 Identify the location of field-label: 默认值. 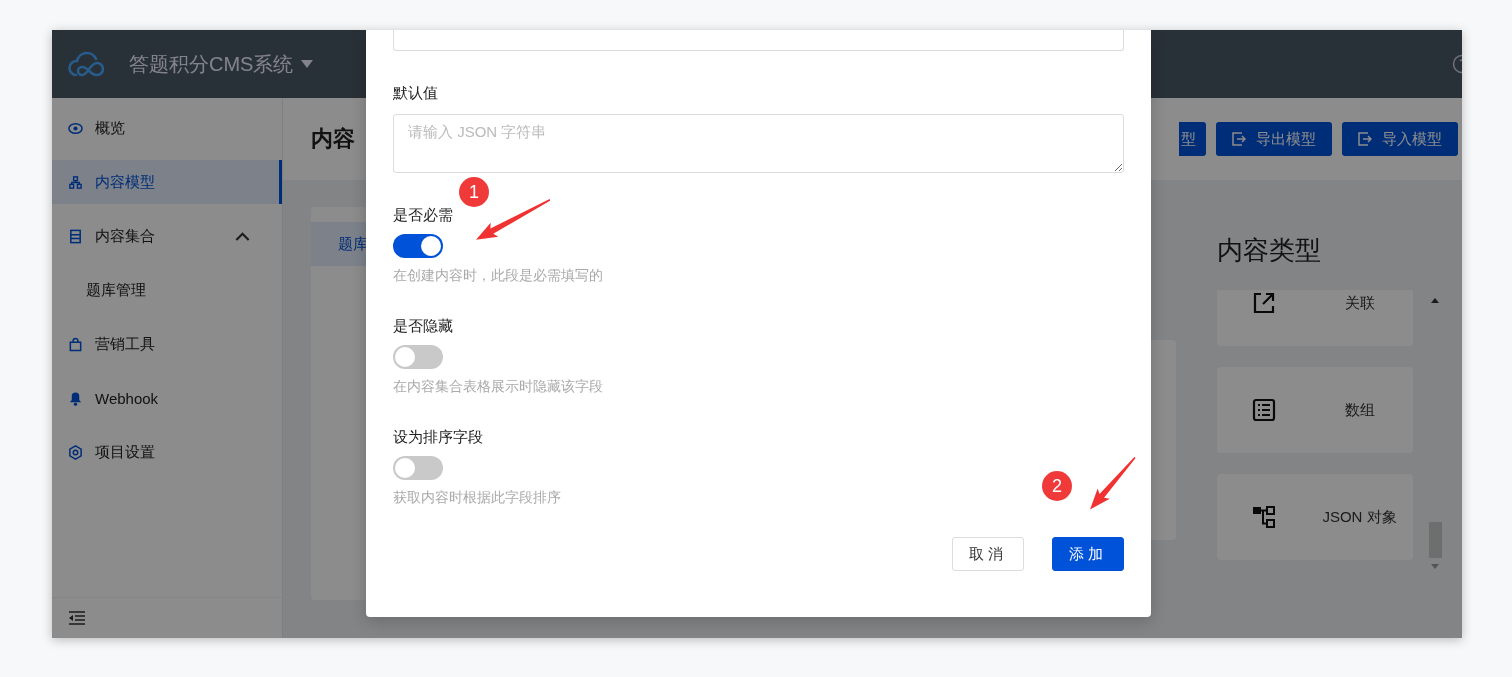
(416, 93).